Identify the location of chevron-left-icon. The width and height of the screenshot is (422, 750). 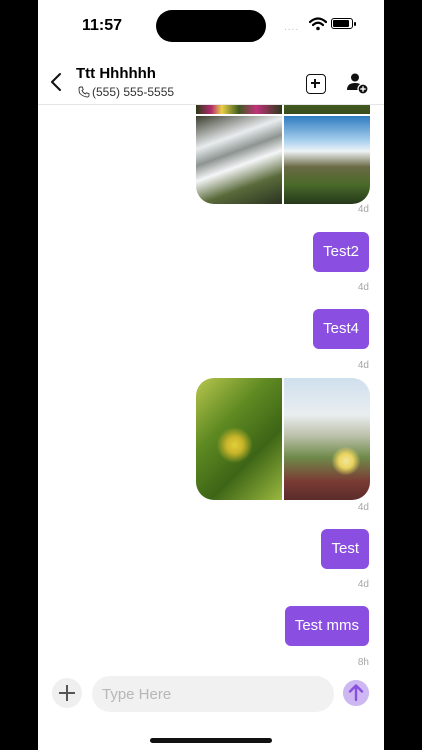
(57, 82).